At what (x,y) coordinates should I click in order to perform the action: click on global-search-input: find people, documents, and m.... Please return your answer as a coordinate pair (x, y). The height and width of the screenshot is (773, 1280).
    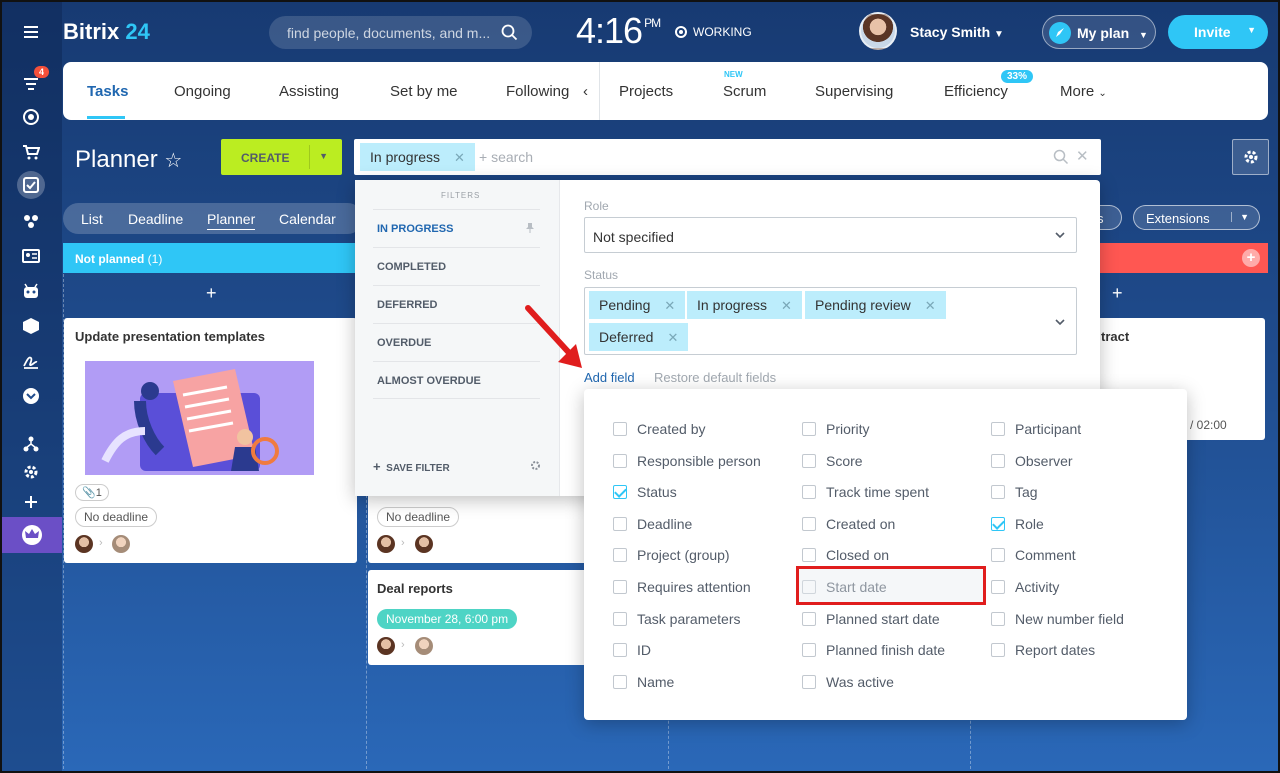
    Looking at the image, I should click on (400, 32).